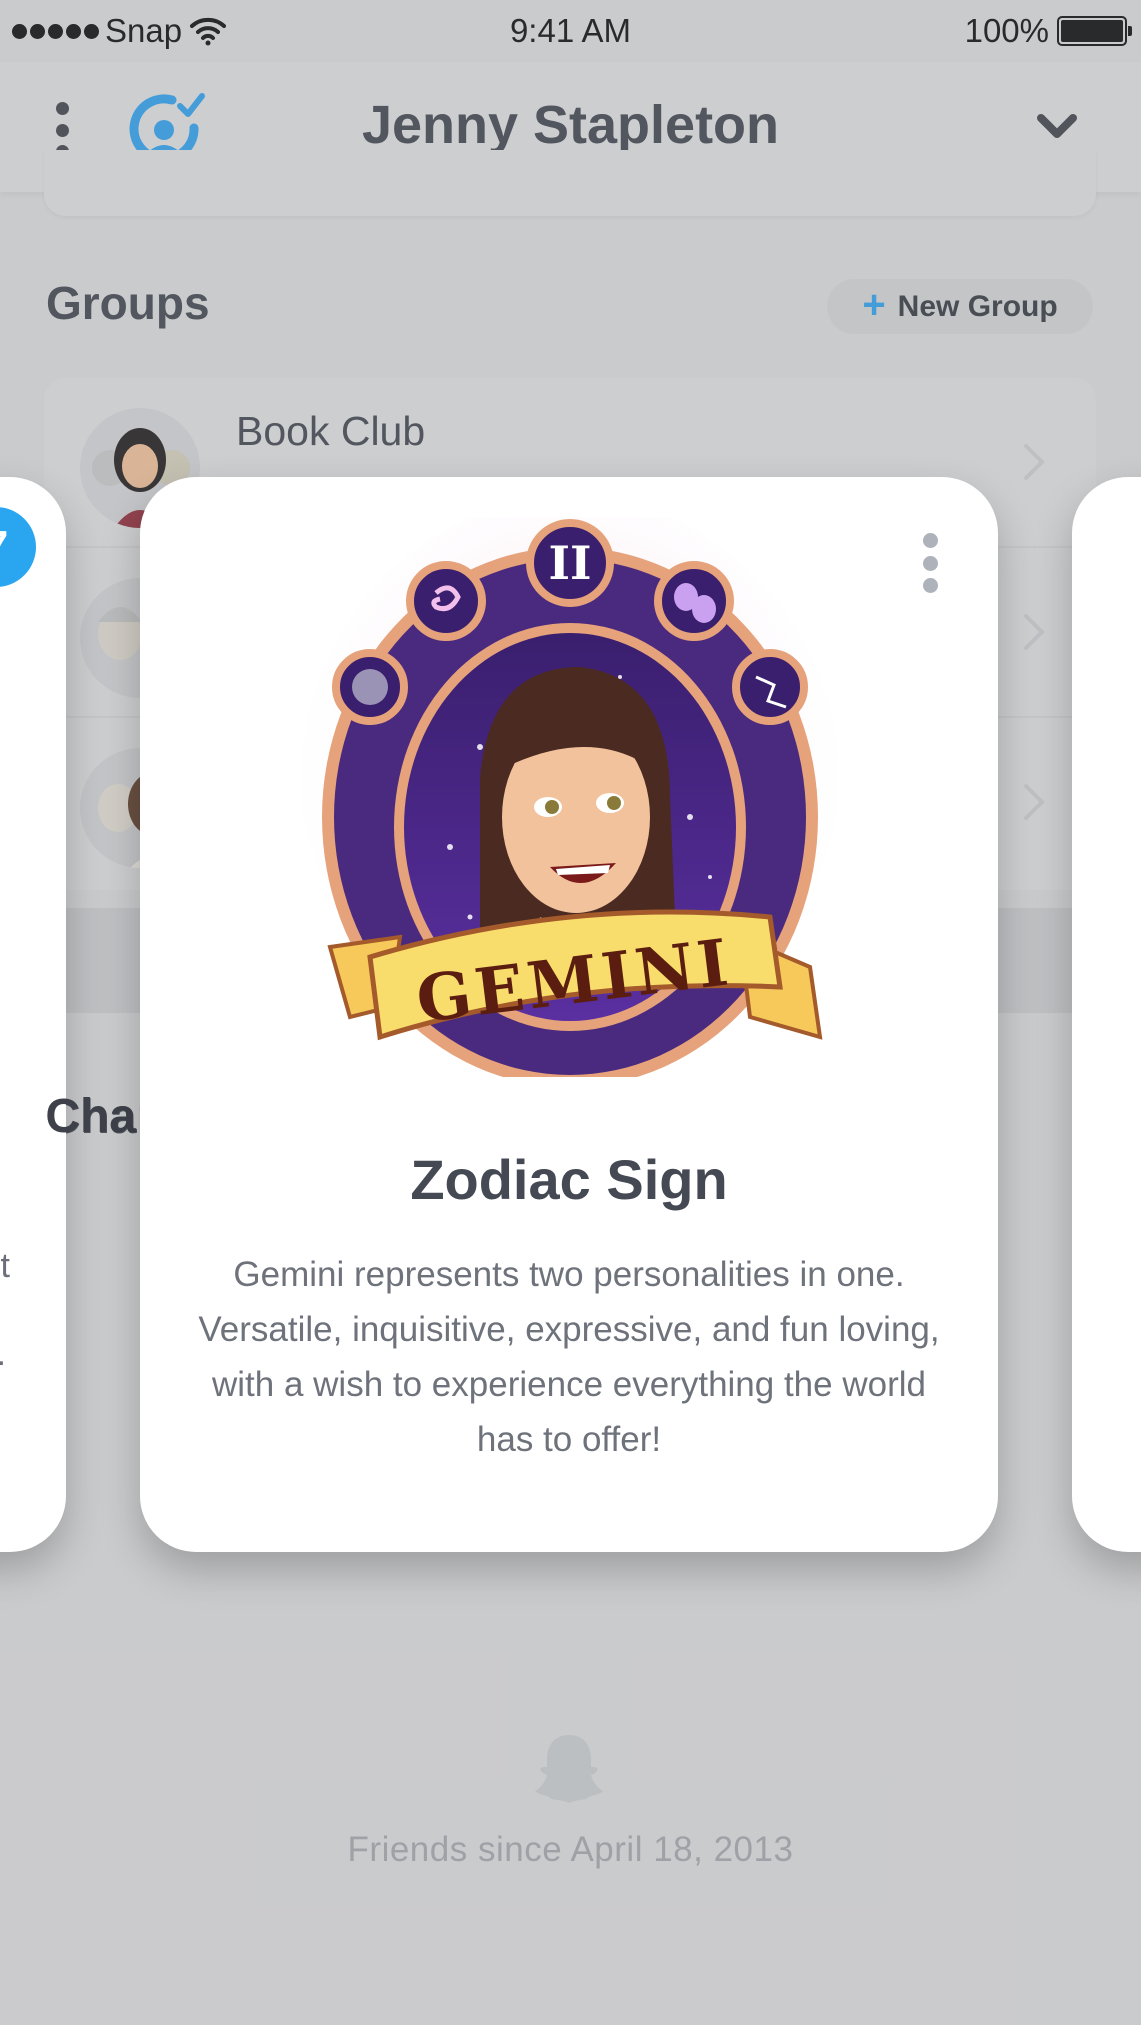 The width and height of the screenshot is (1141, 2025). I want to click on card-heading-fragment: Cha, so click(90, 1116).